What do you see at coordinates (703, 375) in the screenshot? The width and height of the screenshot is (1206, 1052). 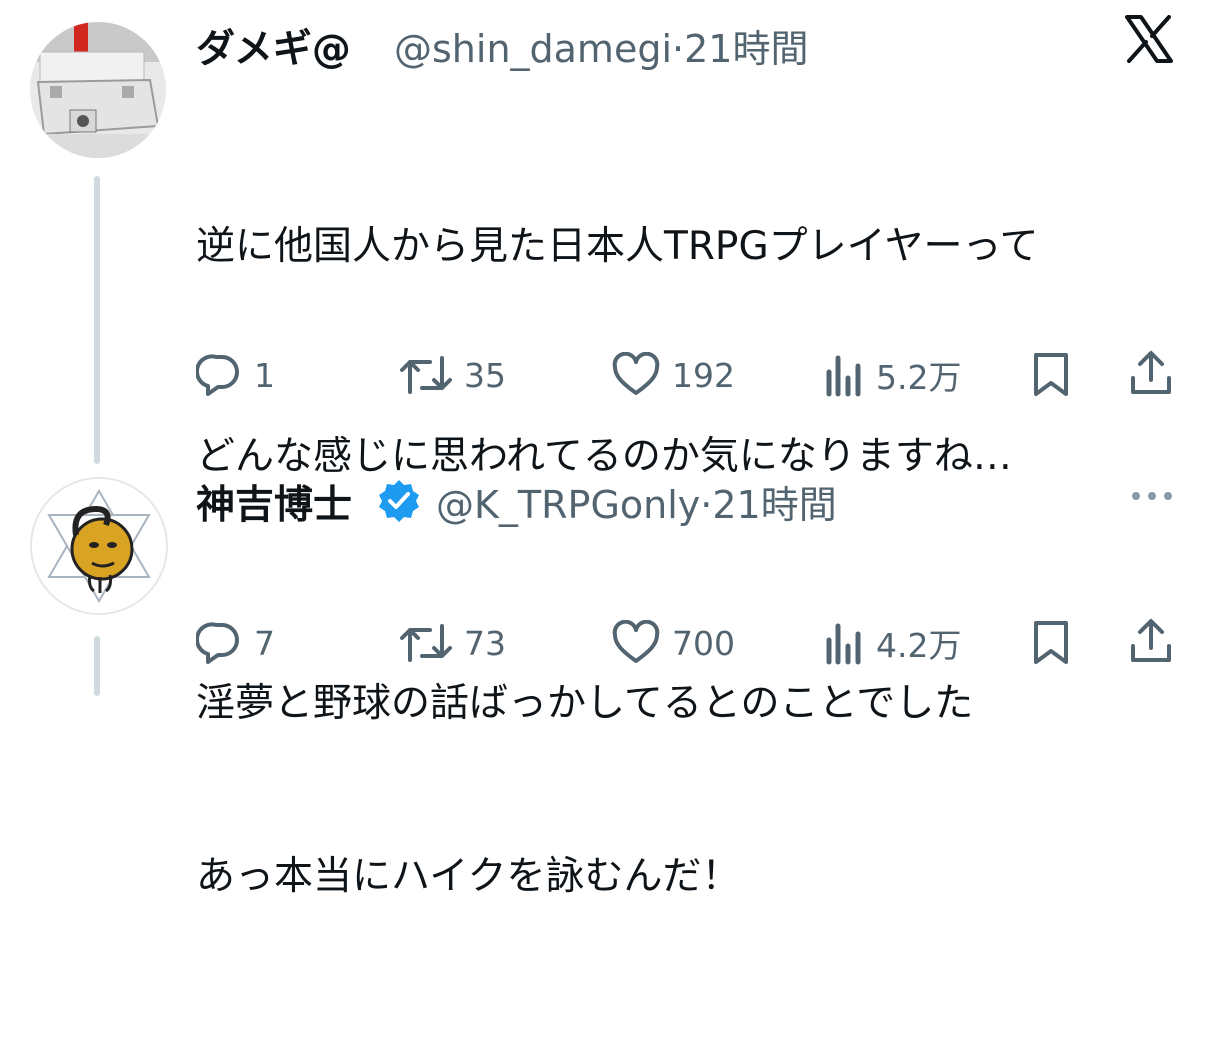 I see `like-count: 192` at bounding box center [703, 375].